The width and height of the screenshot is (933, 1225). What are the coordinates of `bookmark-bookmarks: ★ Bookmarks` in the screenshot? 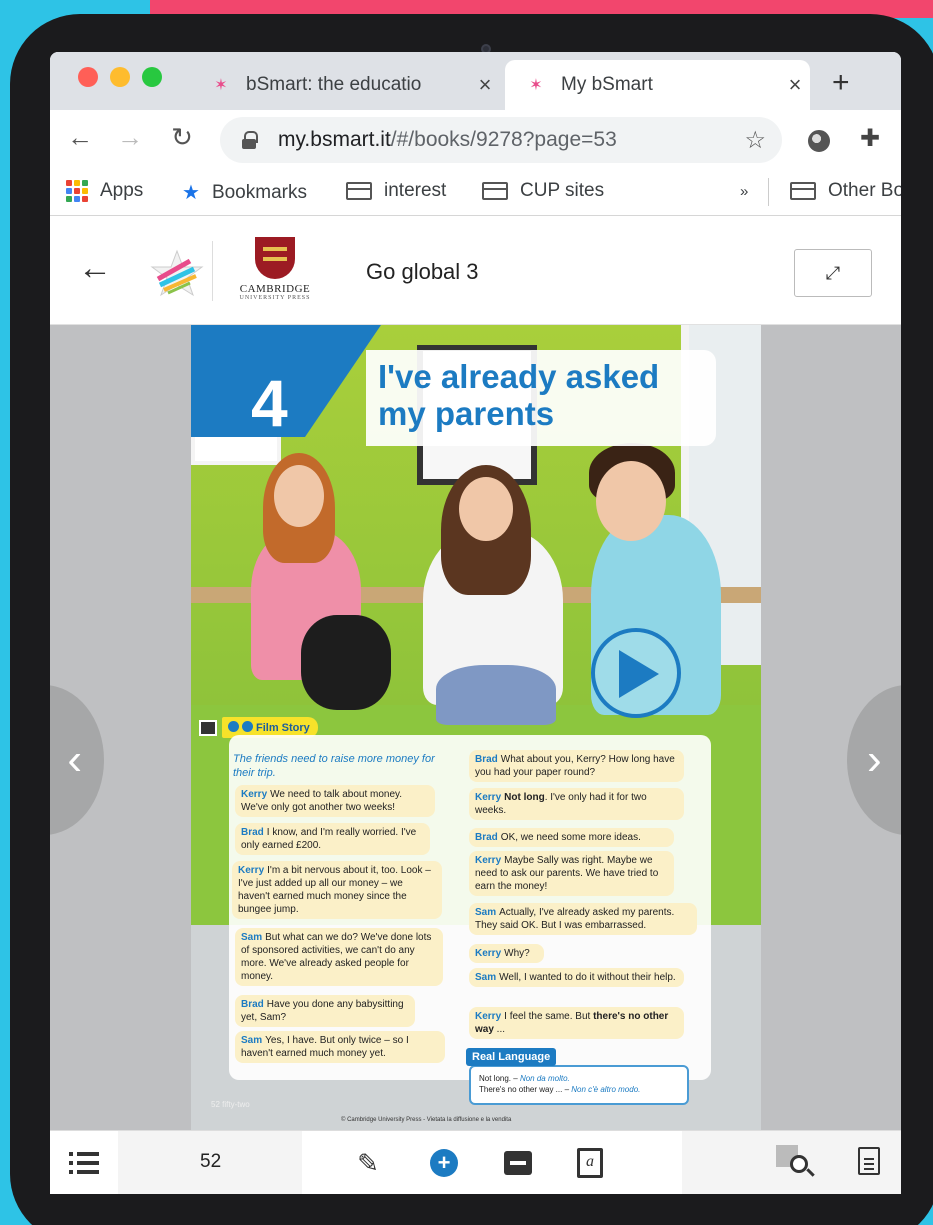 It's located at (244, 192).